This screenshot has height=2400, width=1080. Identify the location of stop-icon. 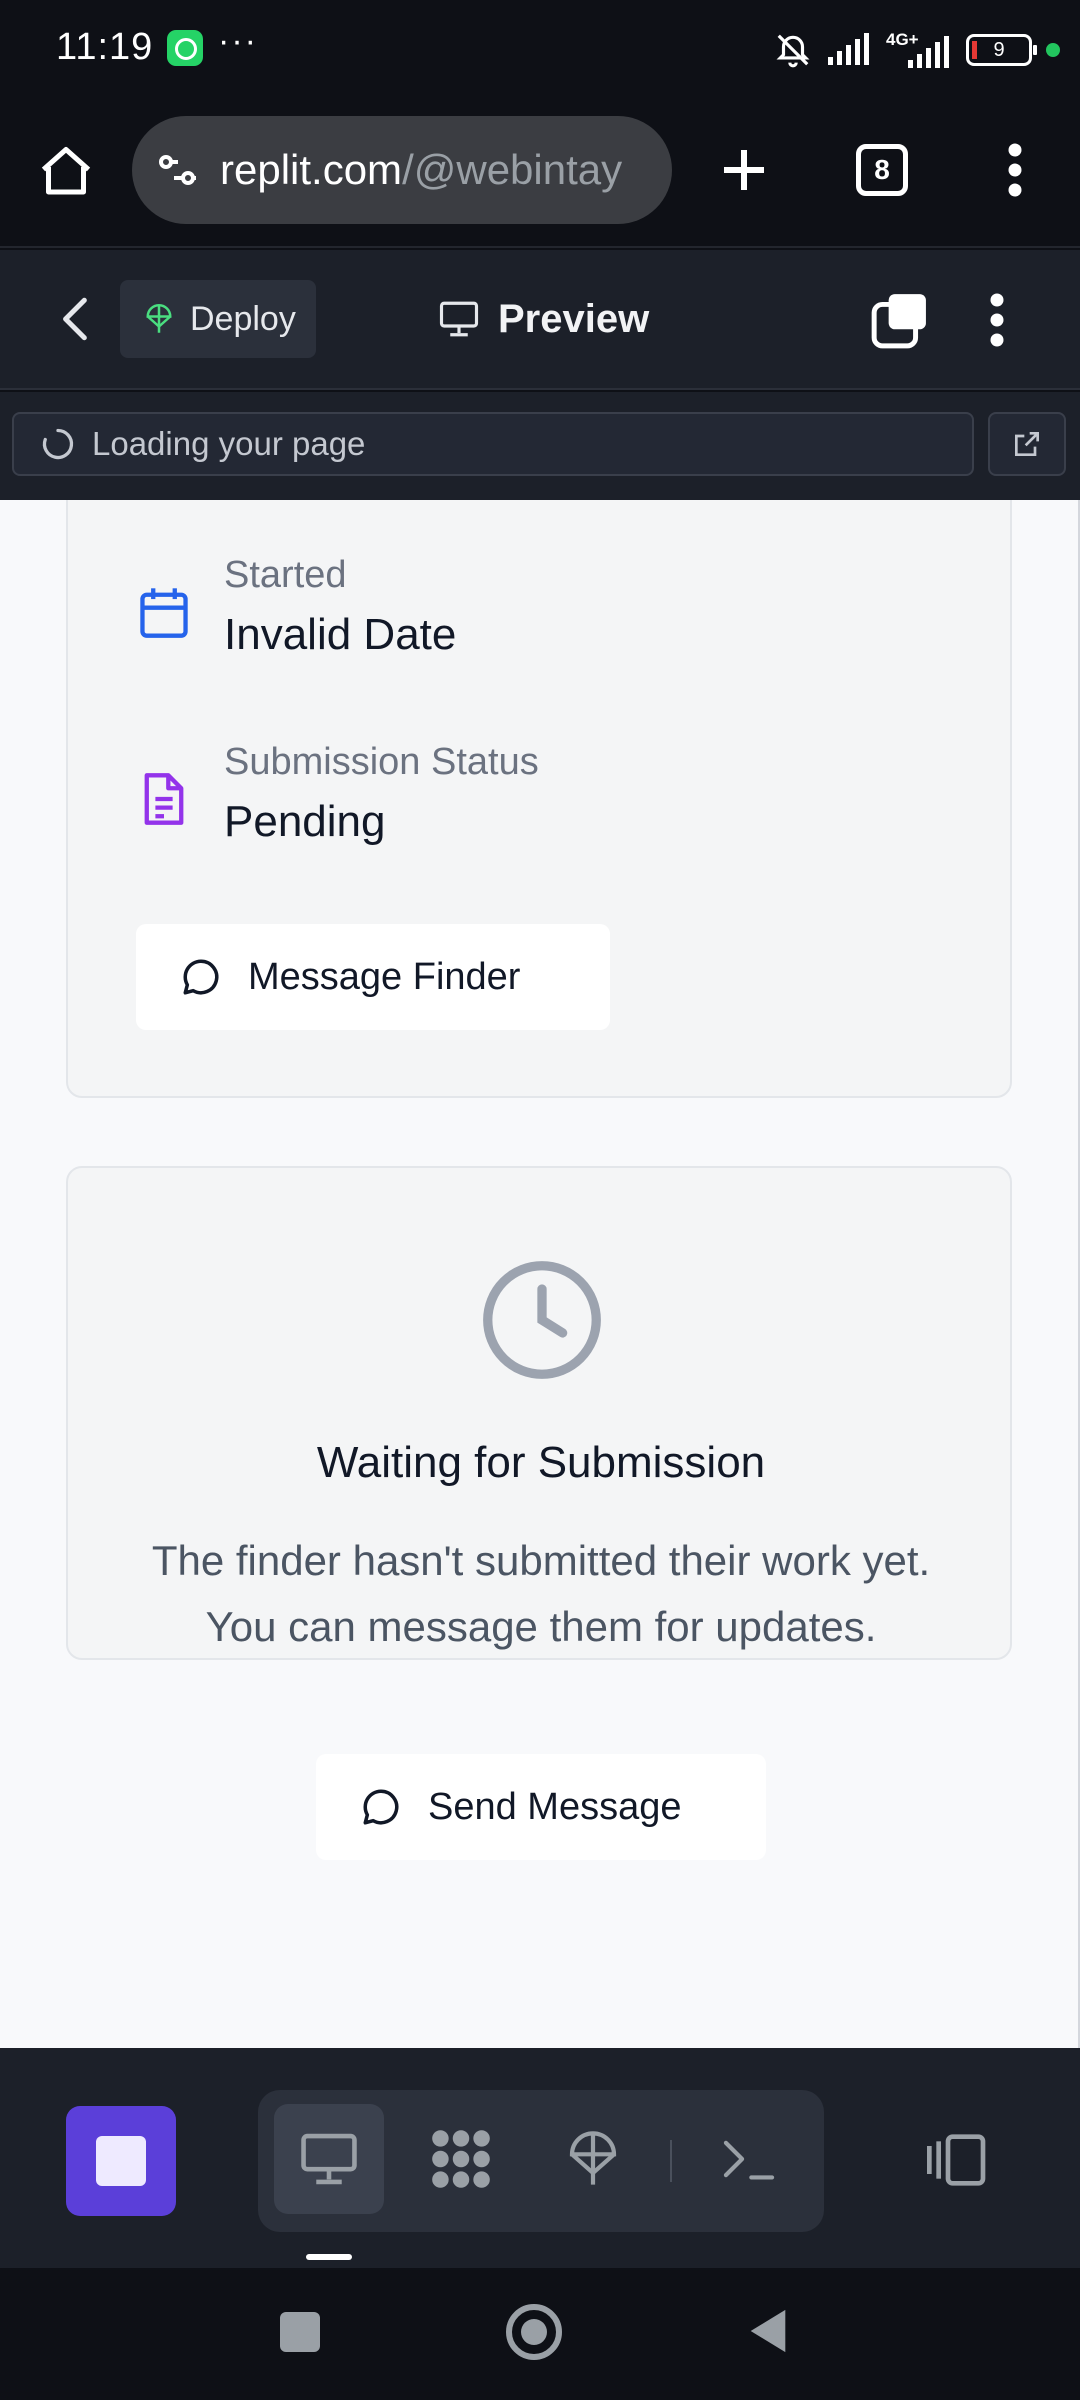
(121, 2161).